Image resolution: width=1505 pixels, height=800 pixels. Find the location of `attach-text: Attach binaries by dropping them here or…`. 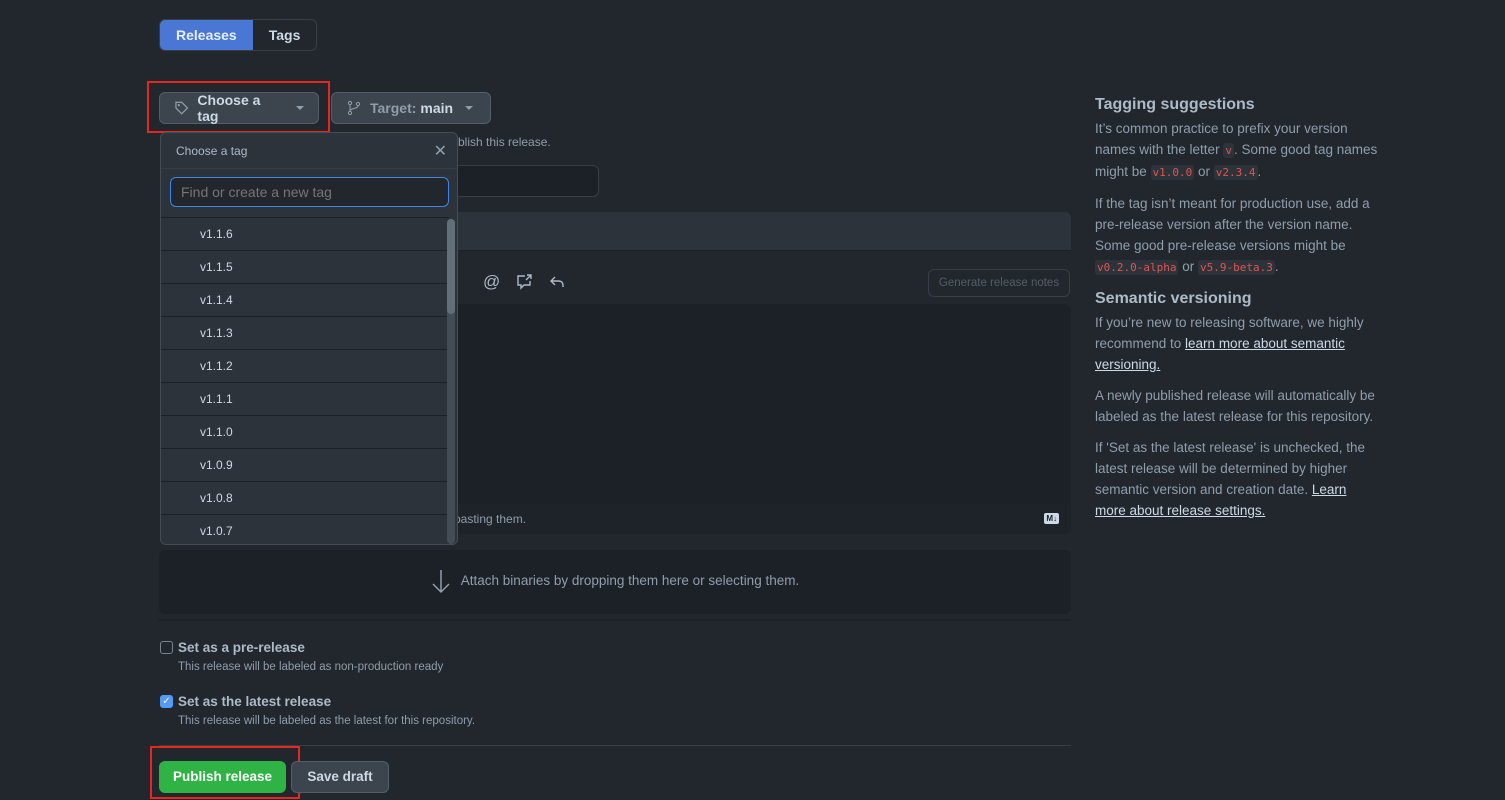

attach-text: Attach binaries by dropping them here or… is located at coordinates (630, 580).